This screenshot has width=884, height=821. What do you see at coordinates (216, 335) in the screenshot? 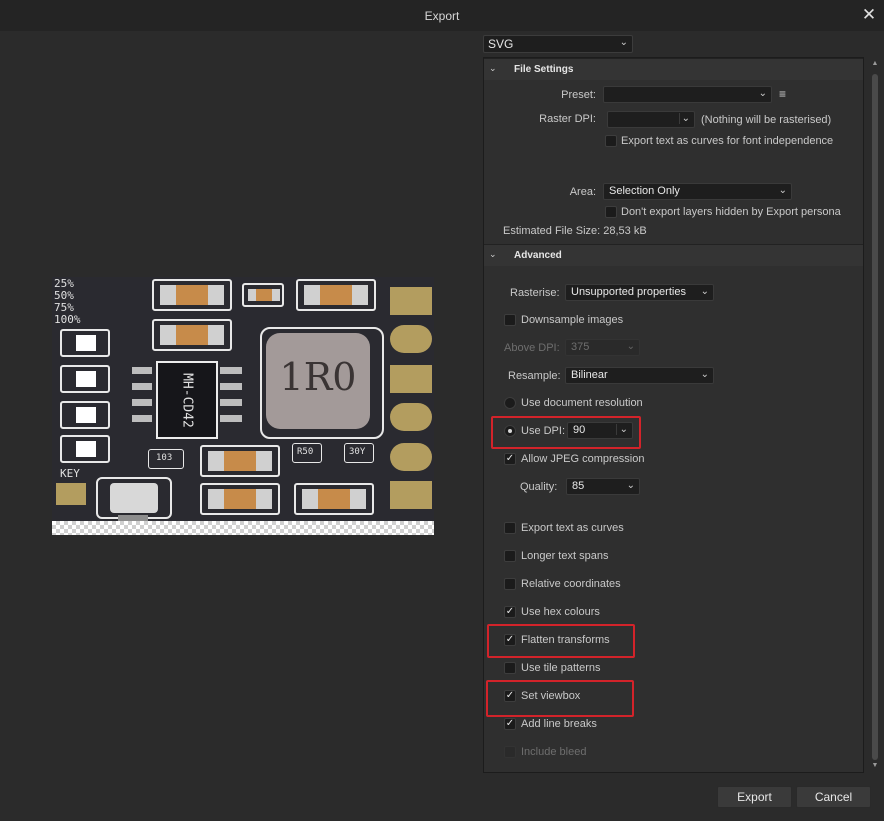
I see `resistor-mid-1-pad-b` at bounding box center [216, 335].